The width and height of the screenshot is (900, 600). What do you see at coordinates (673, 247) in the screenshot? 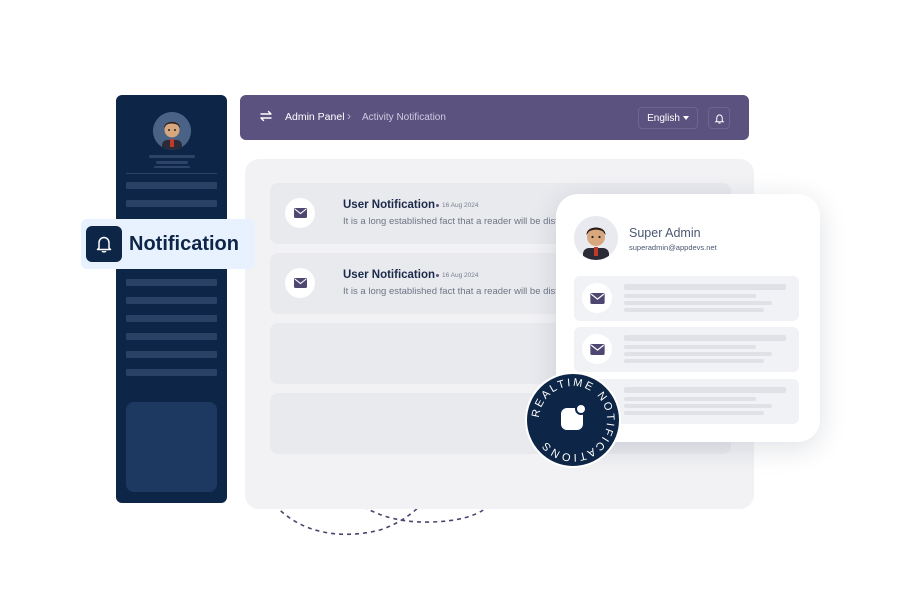
I see `admin-email: superadmin@appdevs.net` at bounding box center [673, 247].